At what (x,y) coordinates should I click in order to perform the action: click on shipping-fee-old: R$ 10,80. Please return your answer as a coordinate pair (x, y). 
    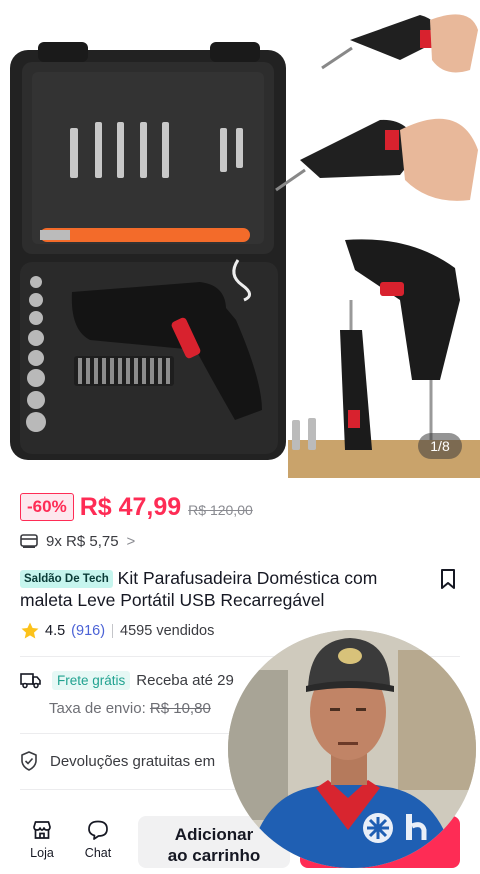
    Looking at the image, I should click on (180, 708).